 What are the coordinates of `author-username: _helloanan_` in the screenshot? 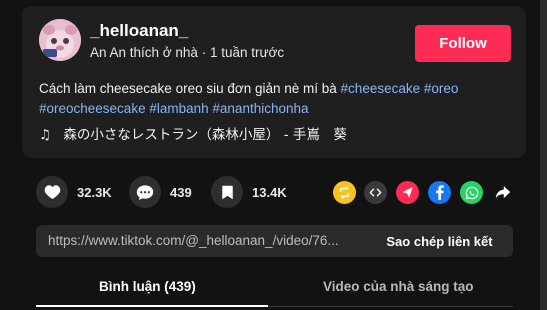 It's located at (139, 31).